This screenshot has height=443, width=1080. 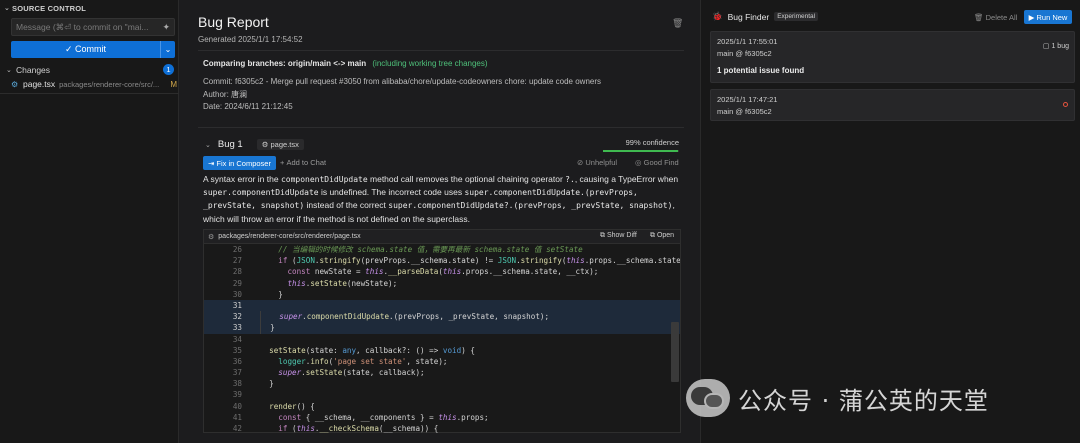 I want to click on source-control-header: ⌄ SOURCE CONTROL, so click(x=89, y=8).